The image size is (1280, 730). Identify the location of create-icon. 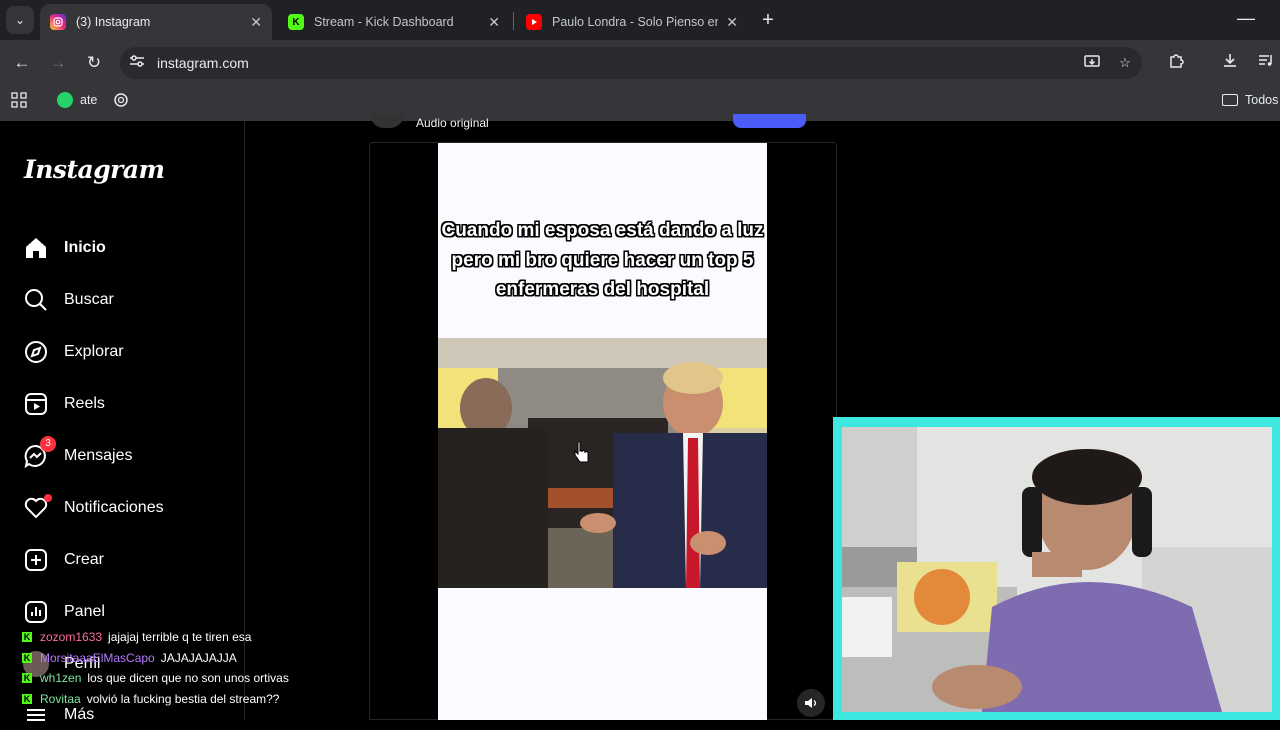
(36, 560).